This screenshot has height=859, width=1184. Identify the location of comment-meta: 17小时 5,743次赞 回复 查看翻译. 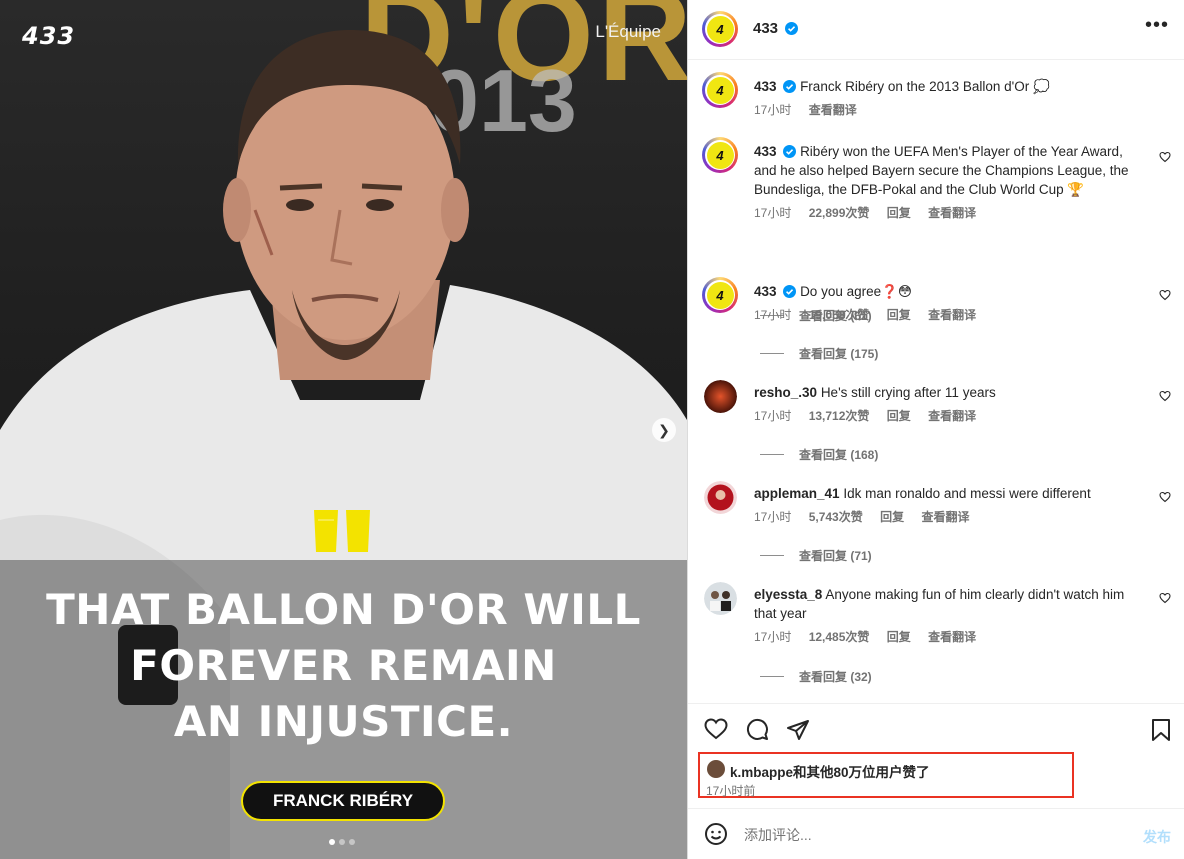
(950, 517).